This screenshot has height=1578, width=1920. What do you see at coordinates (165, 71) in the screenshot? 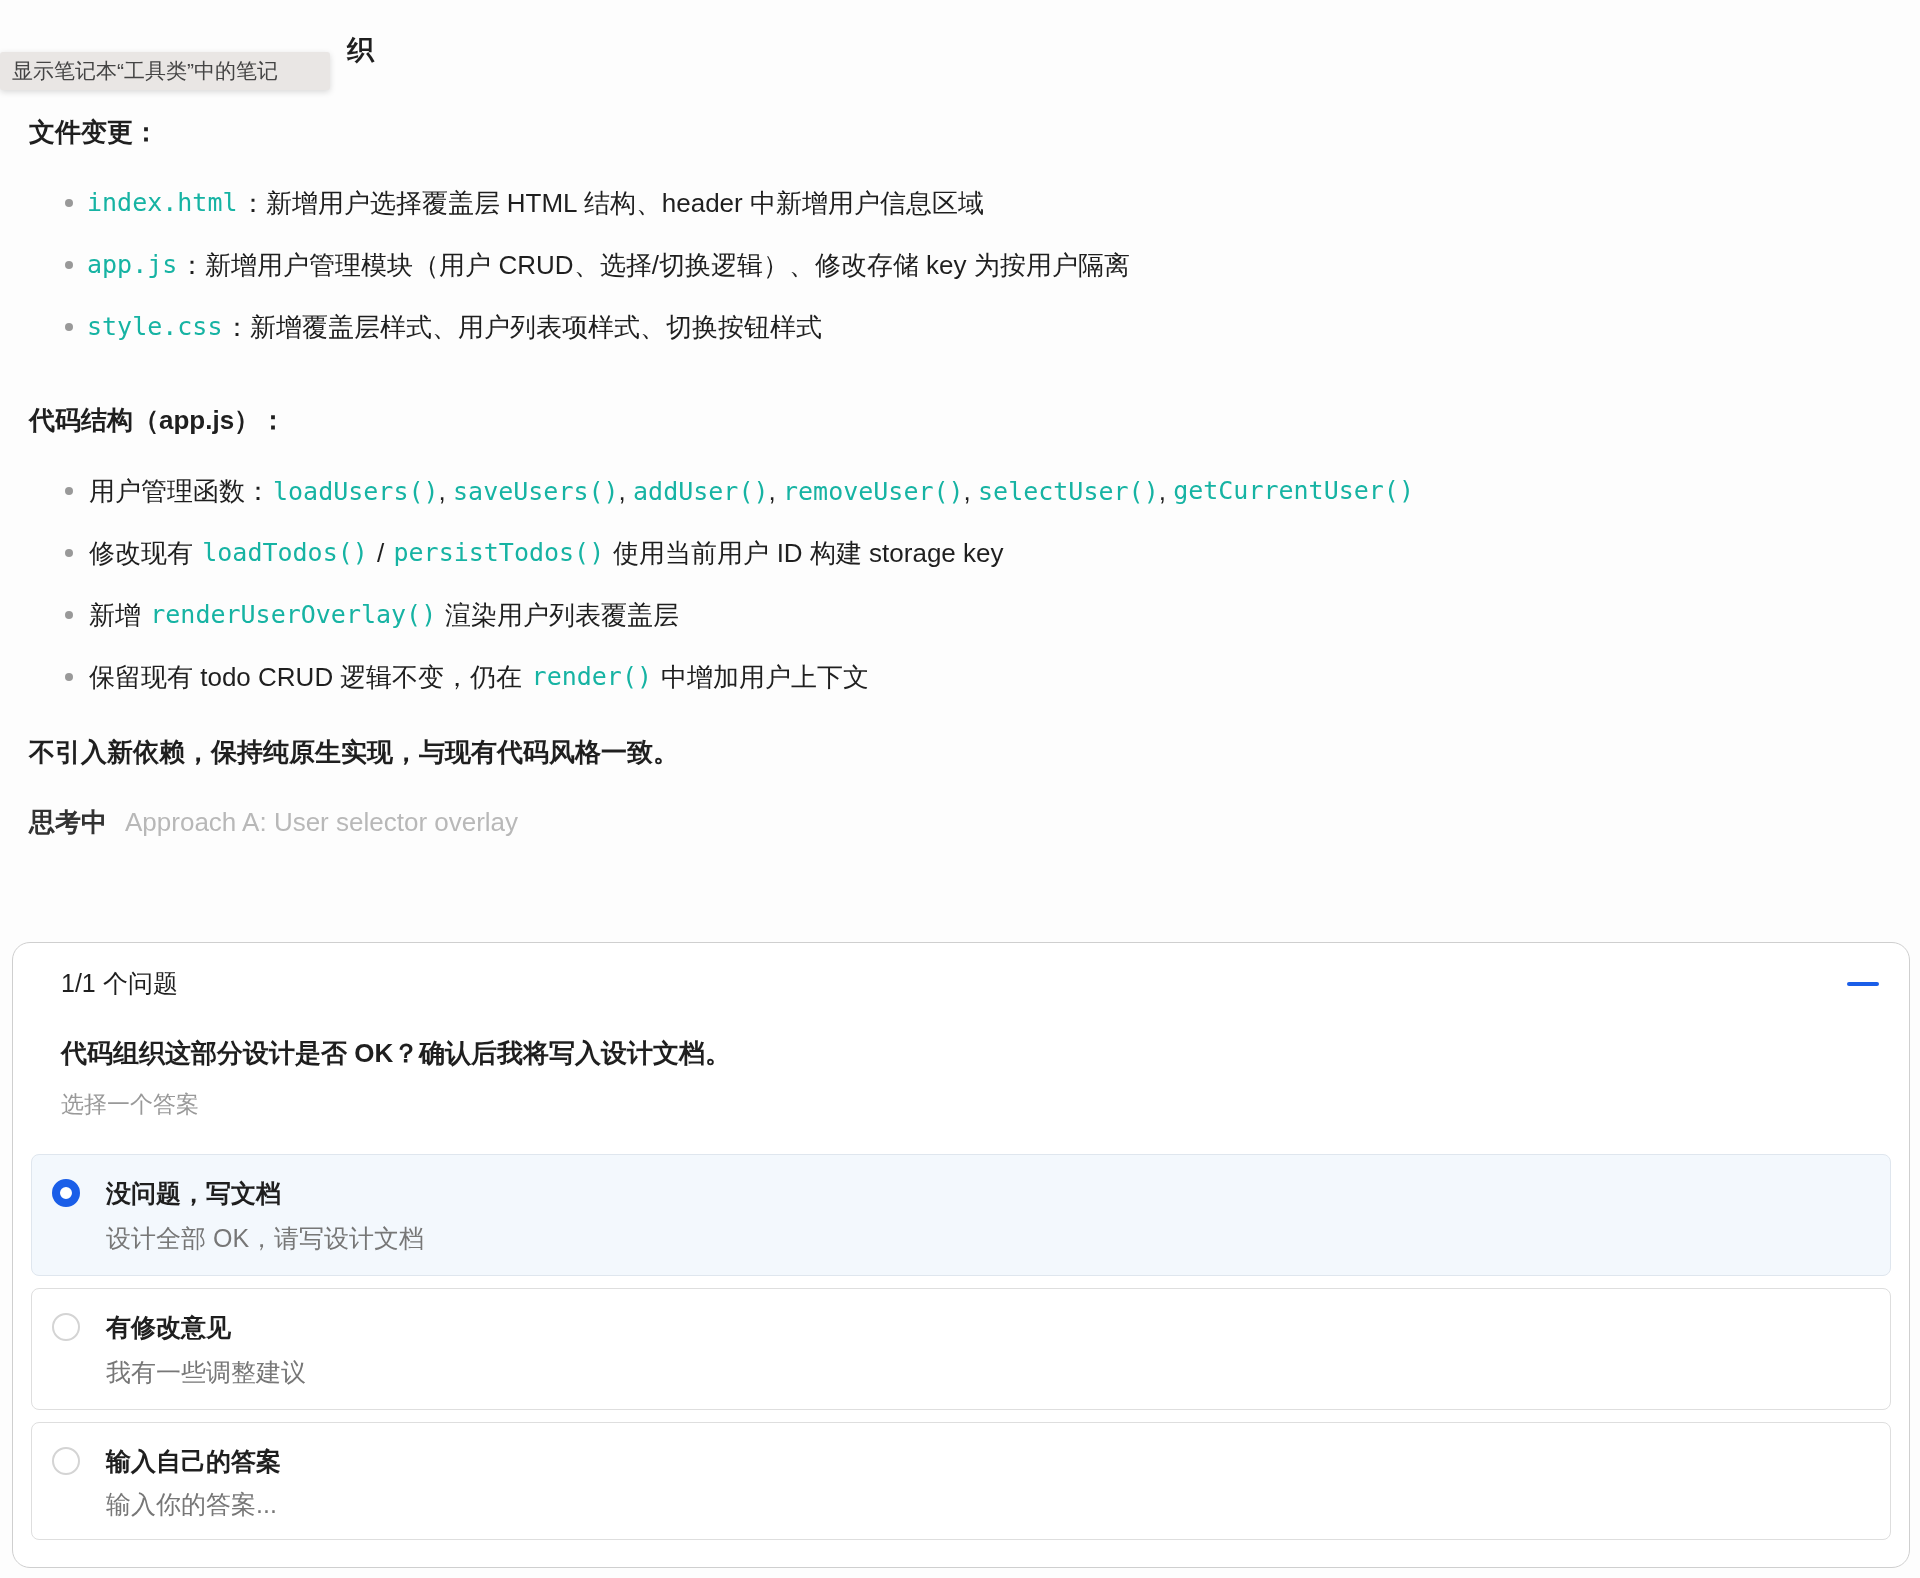
I see `tooltip: 显示笔记本“工具类”中的笔记` at bounding box center [165, 71].